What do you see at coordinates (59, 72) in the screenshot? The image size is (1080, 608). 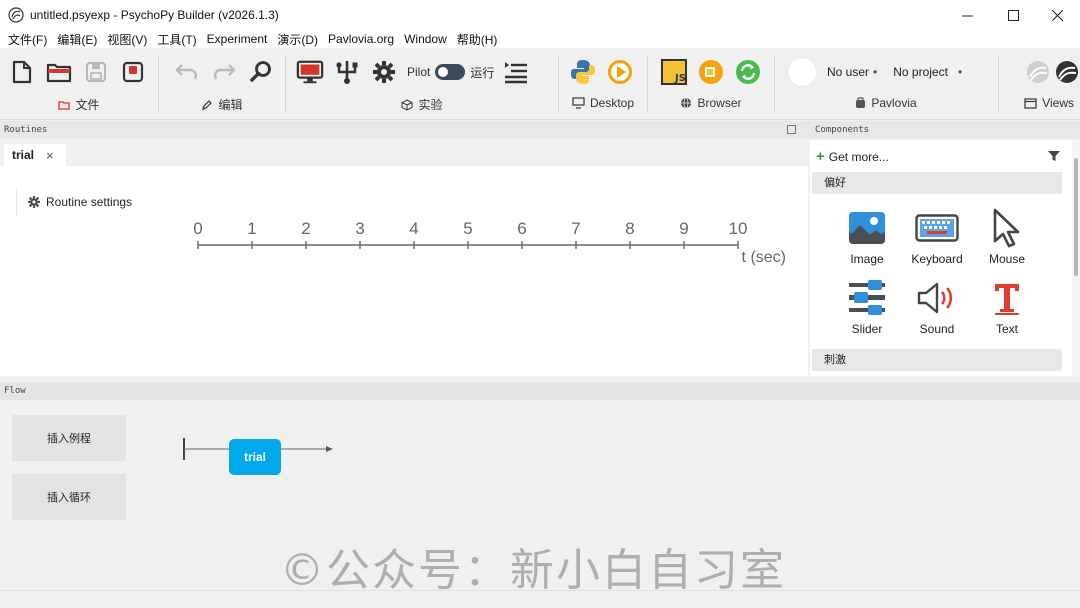 I see `open-folder-icon` at bounding box center [59, 72].